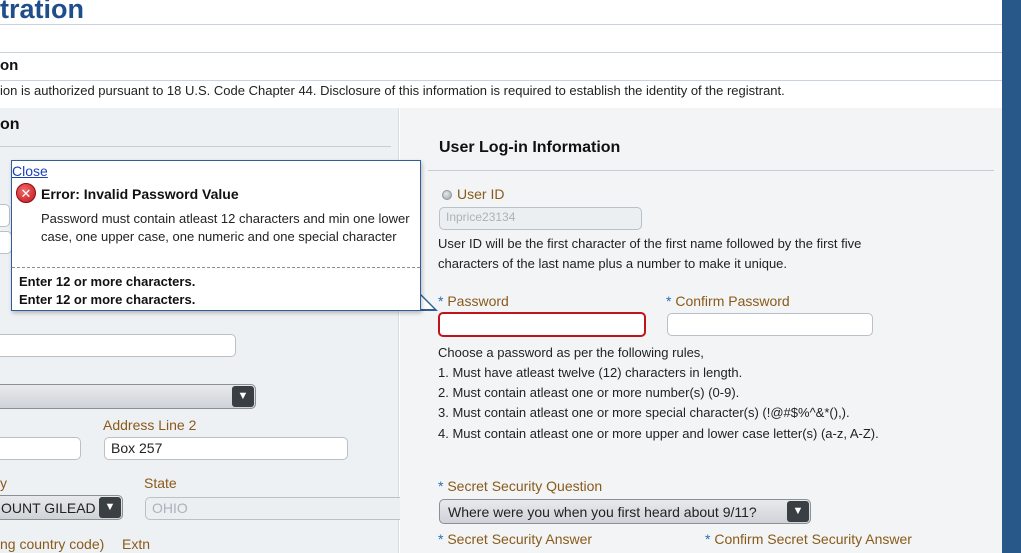  Describe the element at coordinates (216, 267) in the screenshot. I see `popup-divider` at that location.